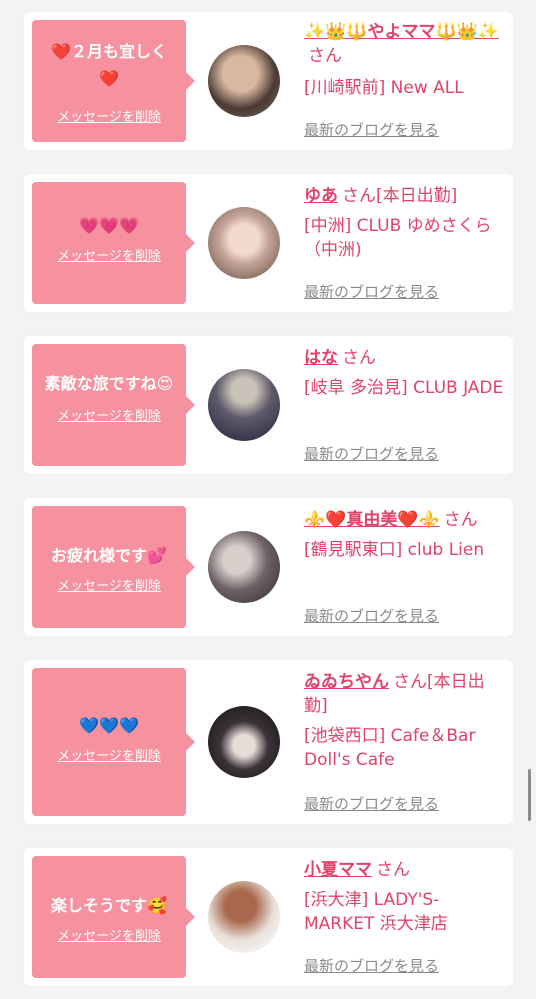 This screenshot has width=536, height=999. I want to click on scrollbar, so click(529, 795).